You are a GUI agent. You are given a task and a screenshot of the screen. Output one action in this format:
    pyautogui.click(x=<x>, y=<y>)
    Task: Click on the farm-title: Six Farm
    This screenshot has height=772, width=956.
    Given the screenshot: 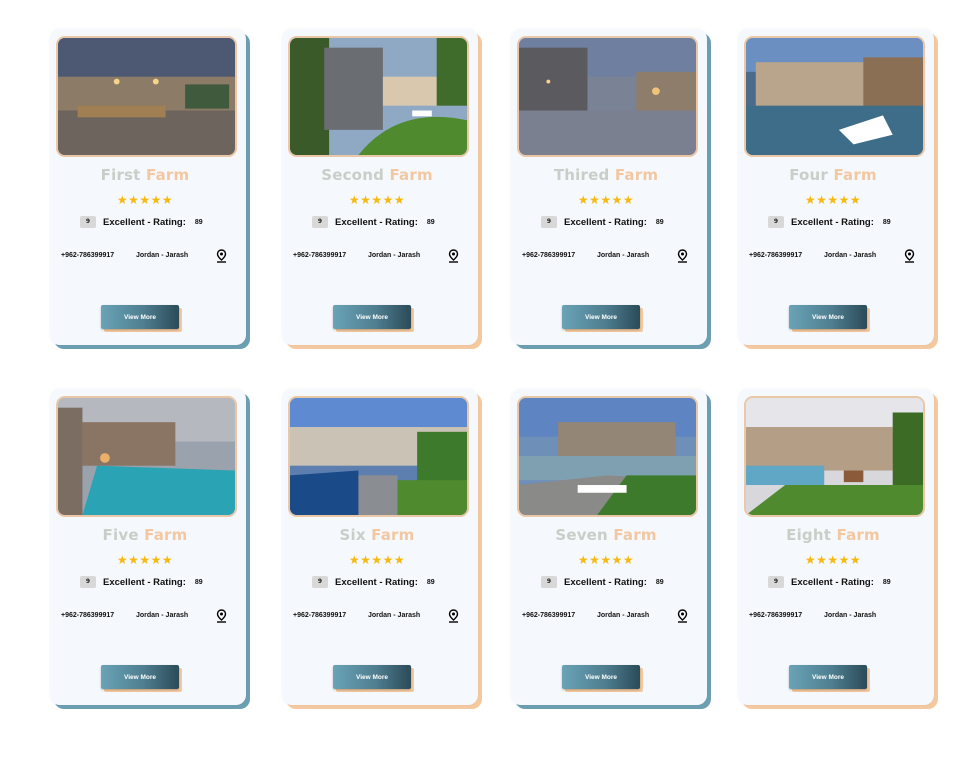 What is the action you would take?
    pyautogui.click(x=377, y=535)
    